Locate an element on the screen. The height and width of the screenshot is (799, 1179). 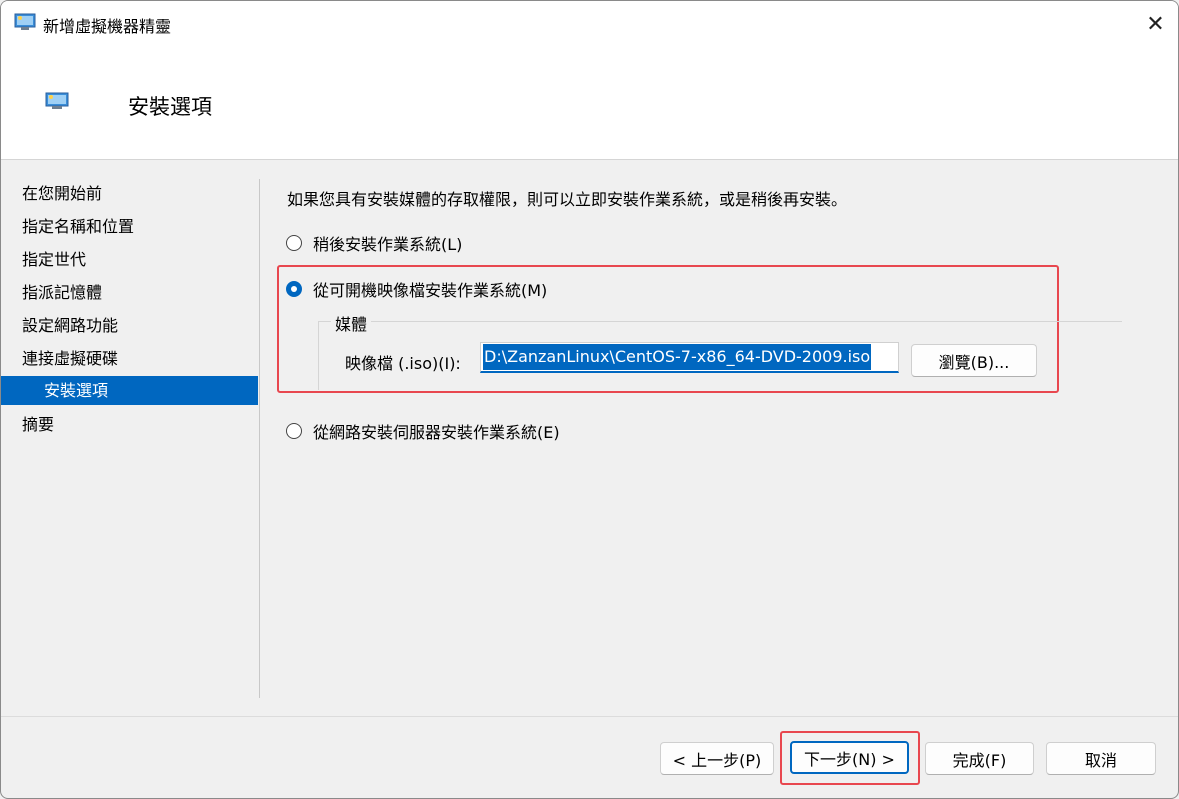
window-title: 新增虛擬機器精靈 is located at coordinates (107, 26).